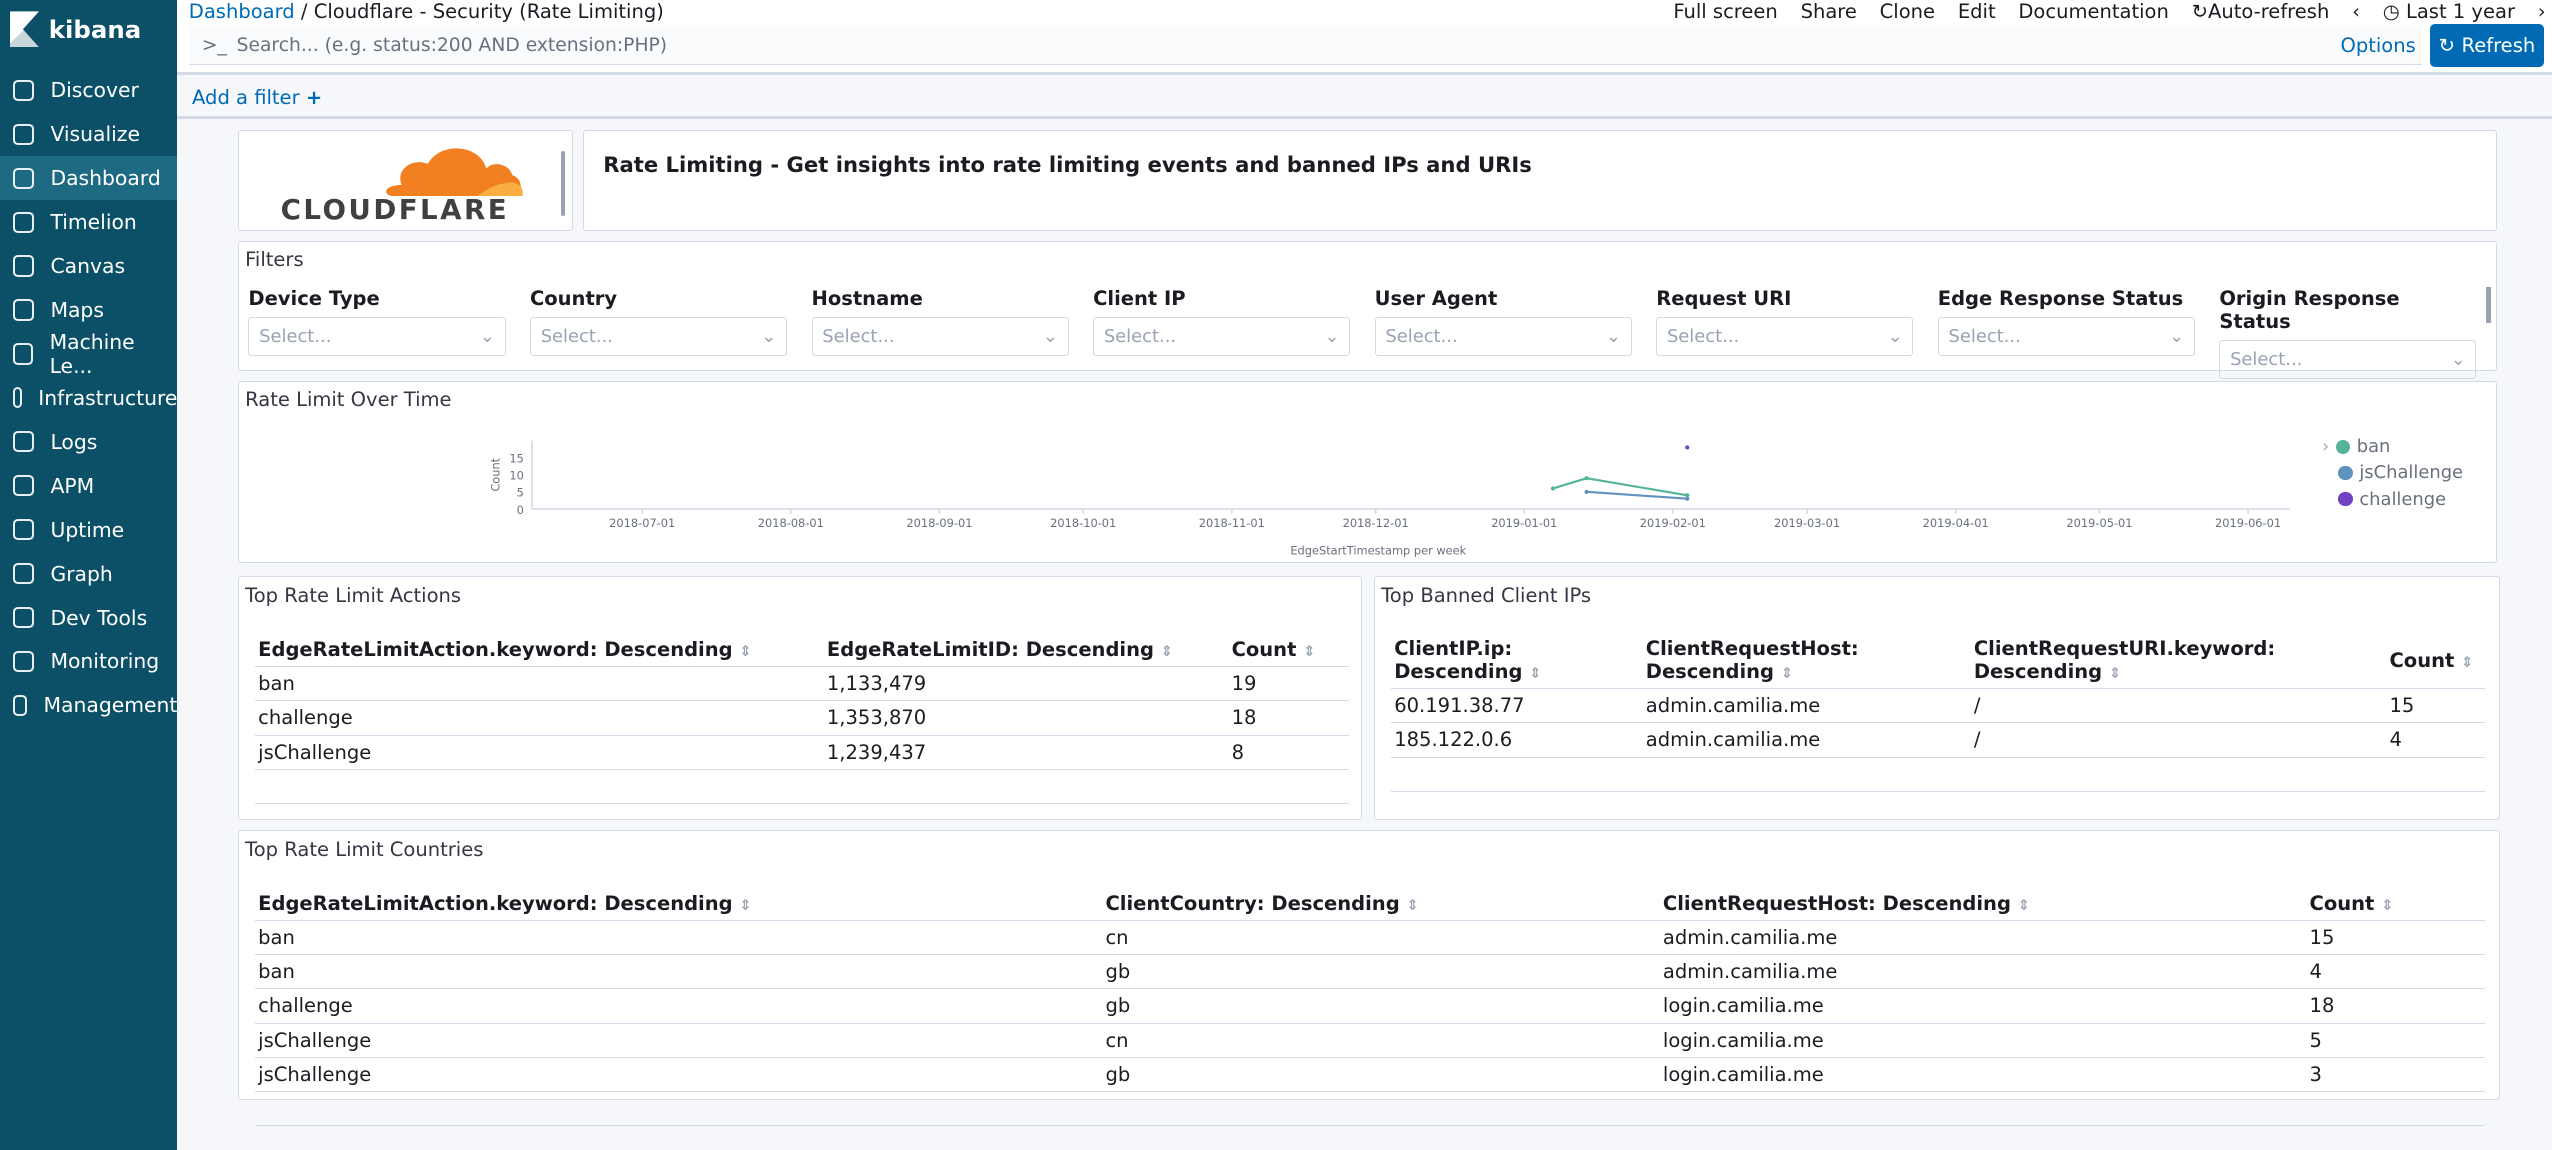 Image resolution: width=2552 pixels, height=1150 pixels. What do you see at coordinates (1516, 661) in the screenshot?
I see `column-header: ClientIP.ip: Descending ⇕` at bounding box center [1516, 661].